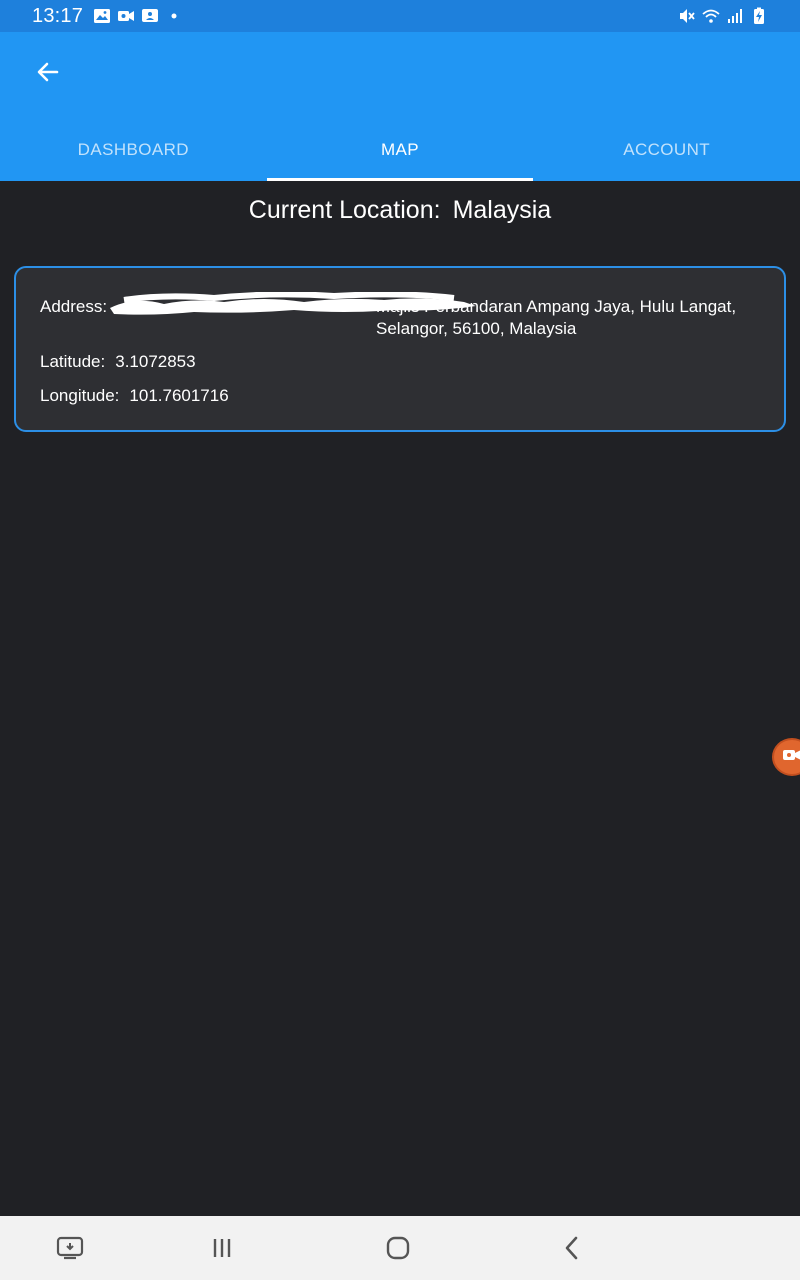 The image size is (800, 1280). I want to click on current-location-heading: Current Location: Malaysia, so click(400, 210).